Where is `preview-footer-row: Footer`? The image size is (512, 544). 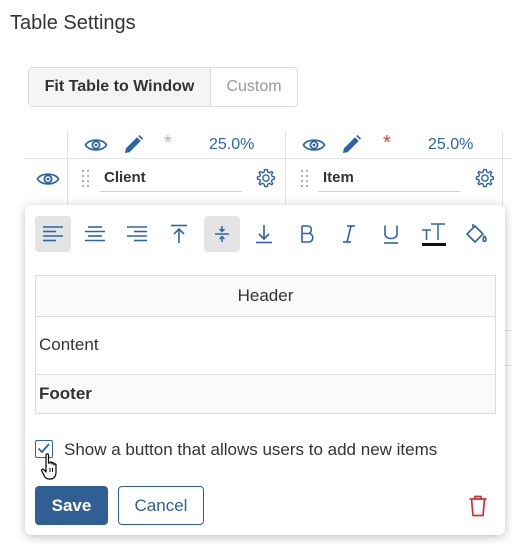 preview-footer-row: Footer is located at coordinates (265, 394).